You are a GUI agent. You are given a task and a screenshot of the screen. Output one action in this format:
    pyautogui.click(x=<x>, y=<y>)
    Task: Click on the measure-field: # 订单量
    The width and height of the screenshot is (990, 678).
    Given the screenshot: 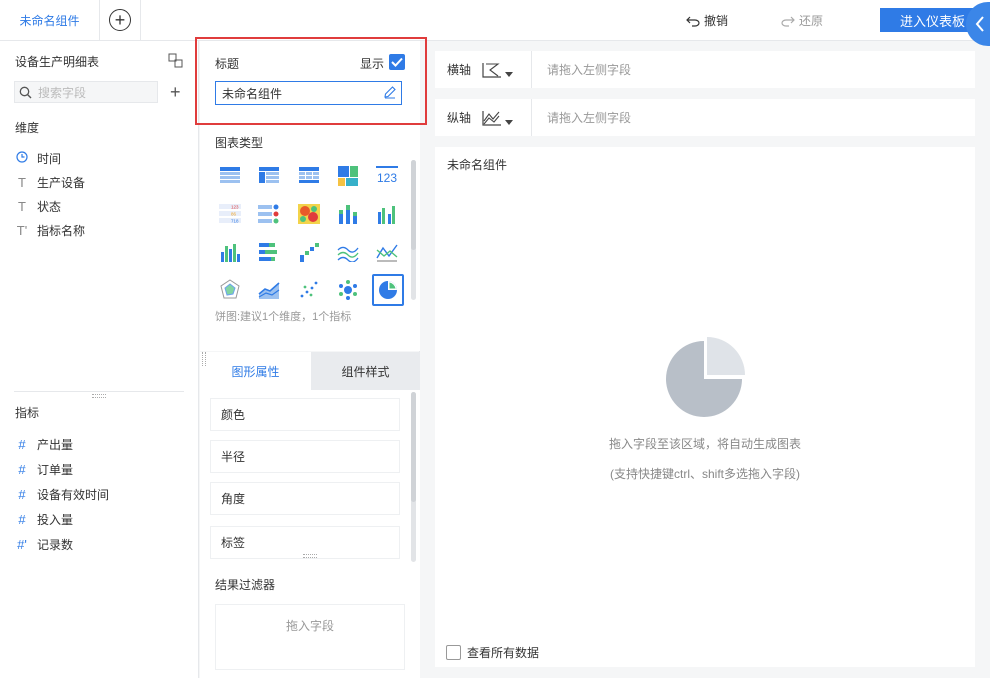 What is the action you would take?
    pyautogui.click(x=44, y=469)
    